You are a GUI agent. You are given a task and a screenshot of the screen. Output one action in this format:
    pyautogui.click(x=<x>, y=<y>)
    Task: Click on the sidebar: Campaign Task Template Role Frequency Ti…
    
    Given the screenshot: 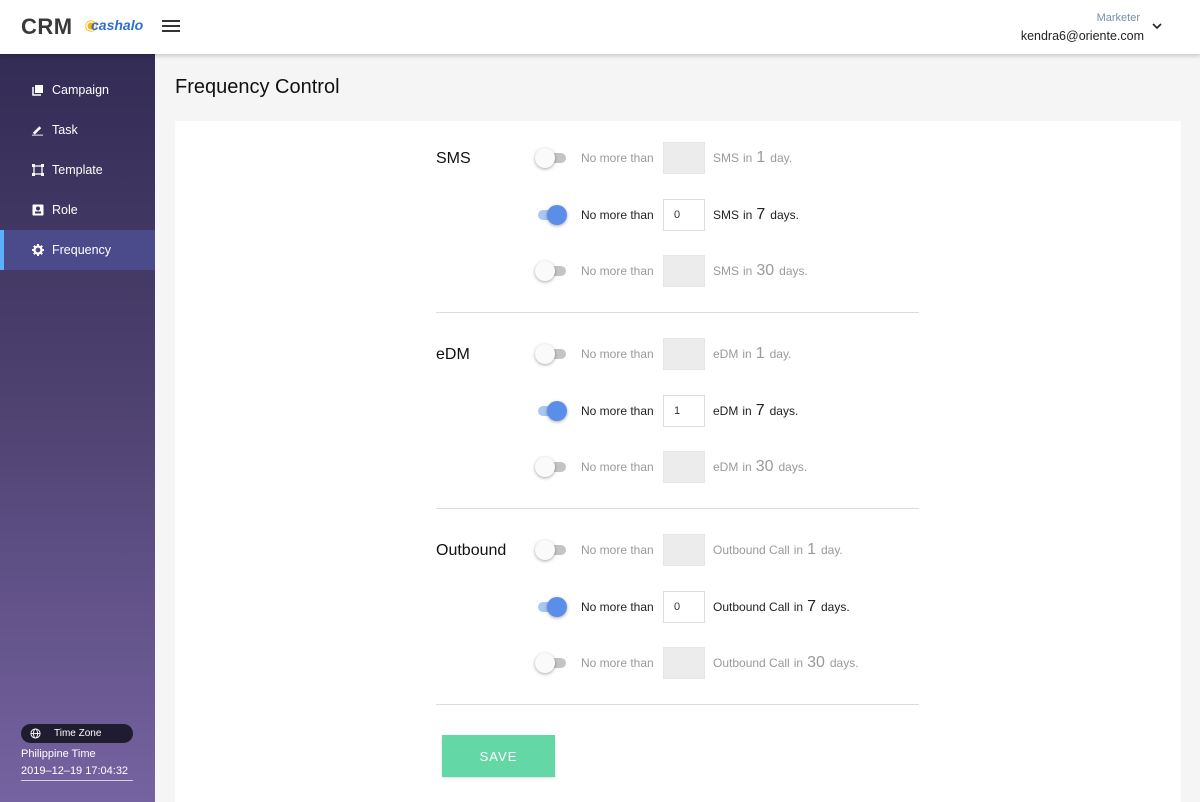 What is the action you would take?
    pyautogui.click(x=77, y=428)
    